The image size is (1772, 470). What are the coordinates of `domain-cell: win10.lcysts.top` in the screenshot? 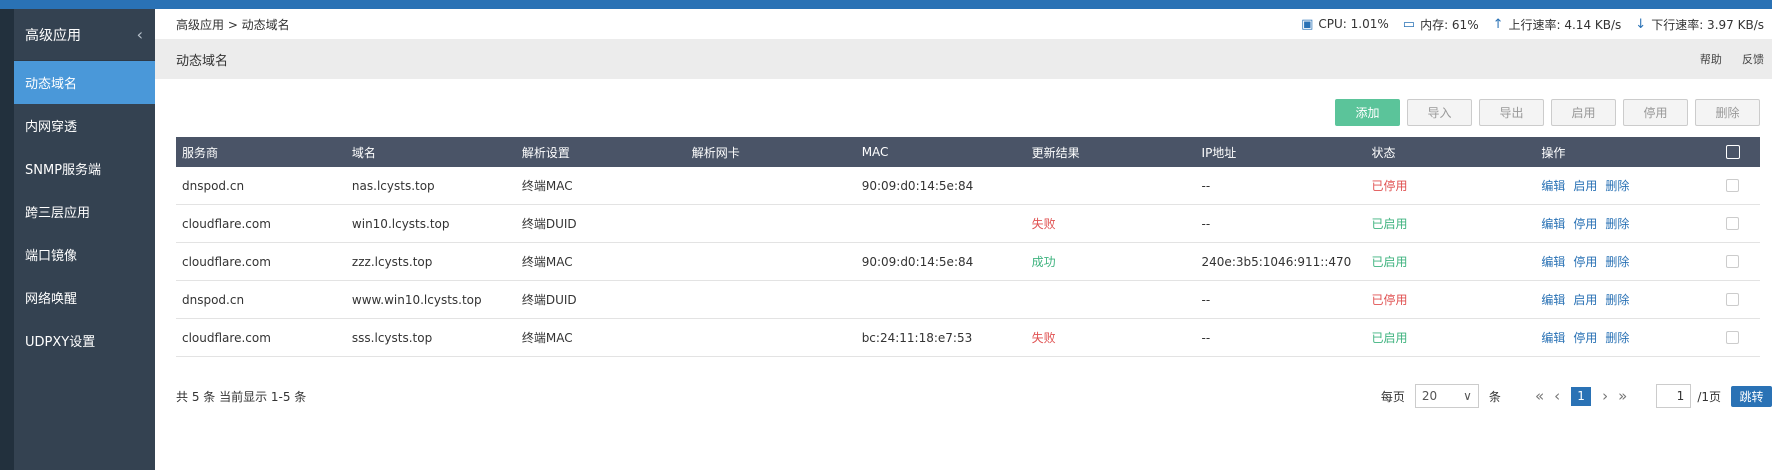 It's located at (400, 223).